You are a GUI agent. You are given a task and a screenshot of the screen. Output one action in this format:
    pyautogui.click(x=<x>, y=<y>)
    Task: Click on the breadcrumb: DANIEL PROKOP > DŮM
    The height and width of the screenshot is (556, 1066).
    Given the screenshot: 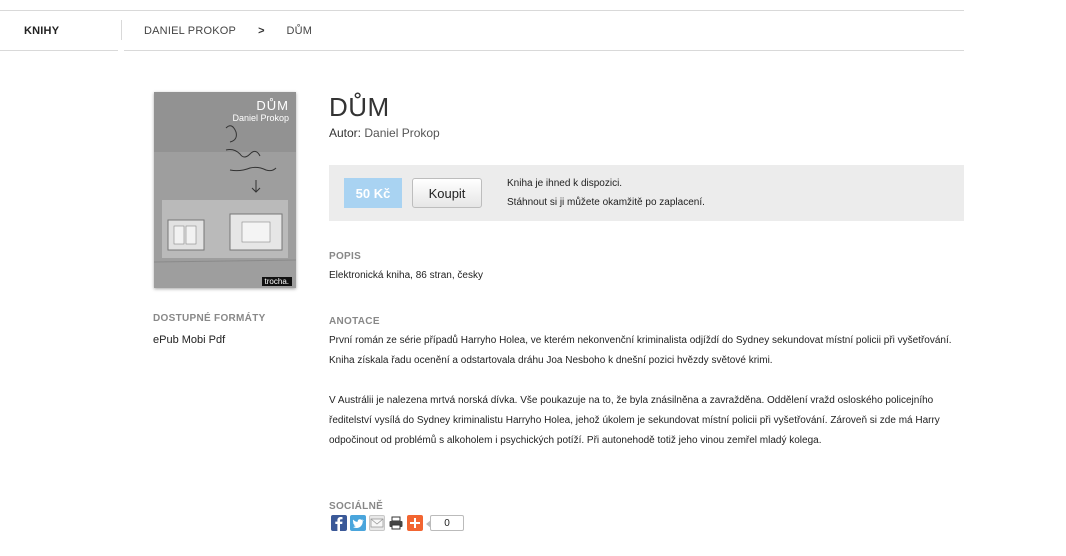 What is the action you would take?
    pyautogui.click(x=228, y=31)
    